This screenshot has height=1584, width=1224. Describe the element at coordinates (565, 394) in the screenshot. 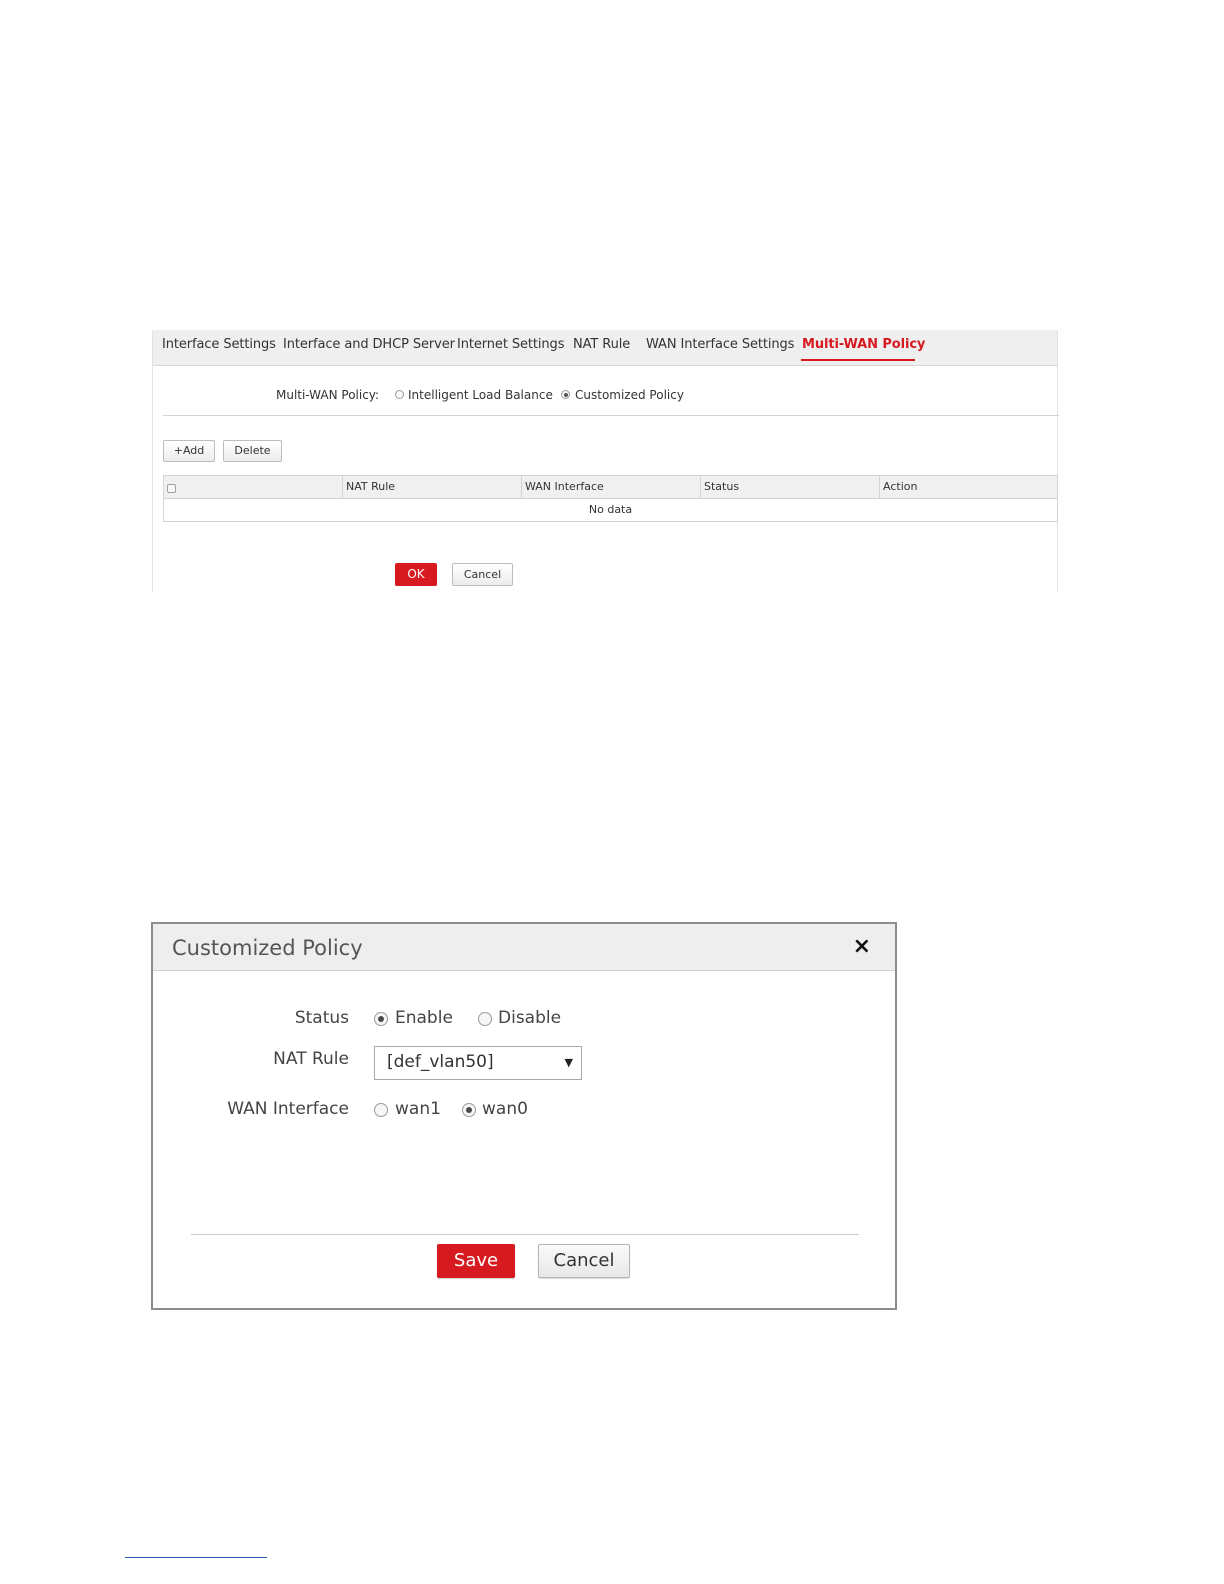

I see `radio-customized-policy` at that location.